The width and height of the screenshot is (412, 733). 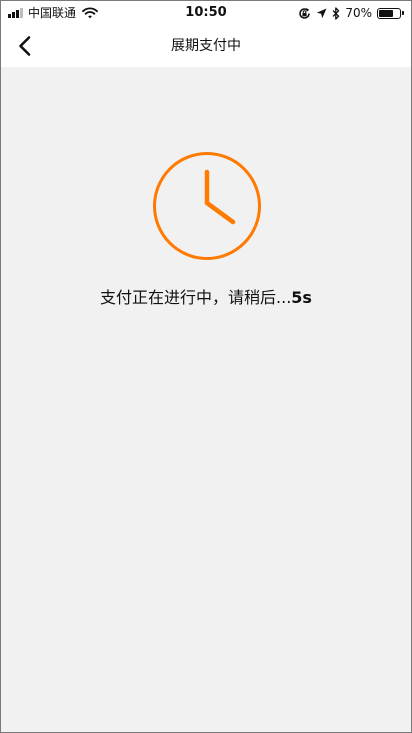 What do you see at coordinates (386, 13) in the screenshot?
I see `battery-level` at bounding box center [386, 13].